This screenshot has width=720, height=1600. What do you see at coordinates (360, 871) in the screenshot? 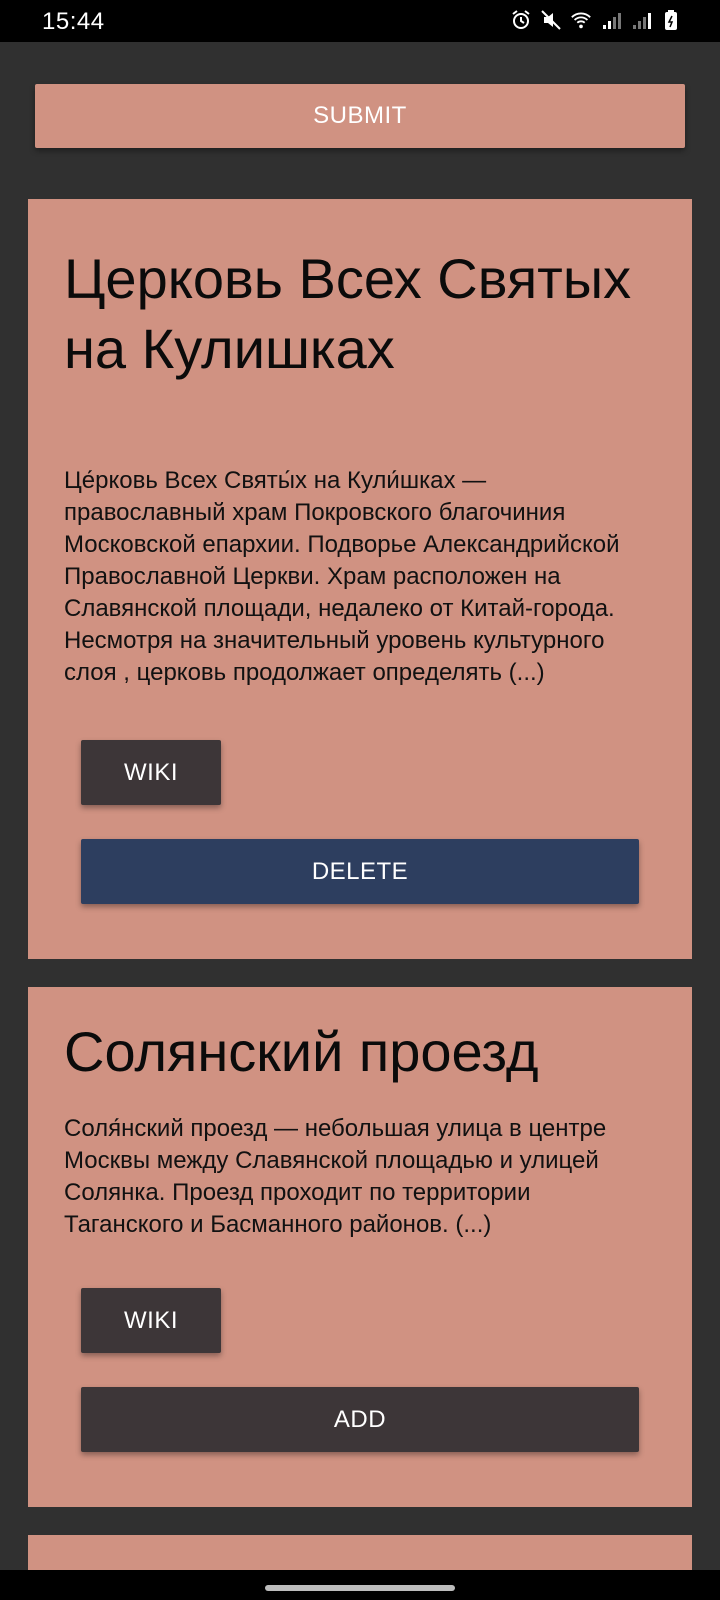
I see `delete-button: DELETE` at bounding box center [360, 871].